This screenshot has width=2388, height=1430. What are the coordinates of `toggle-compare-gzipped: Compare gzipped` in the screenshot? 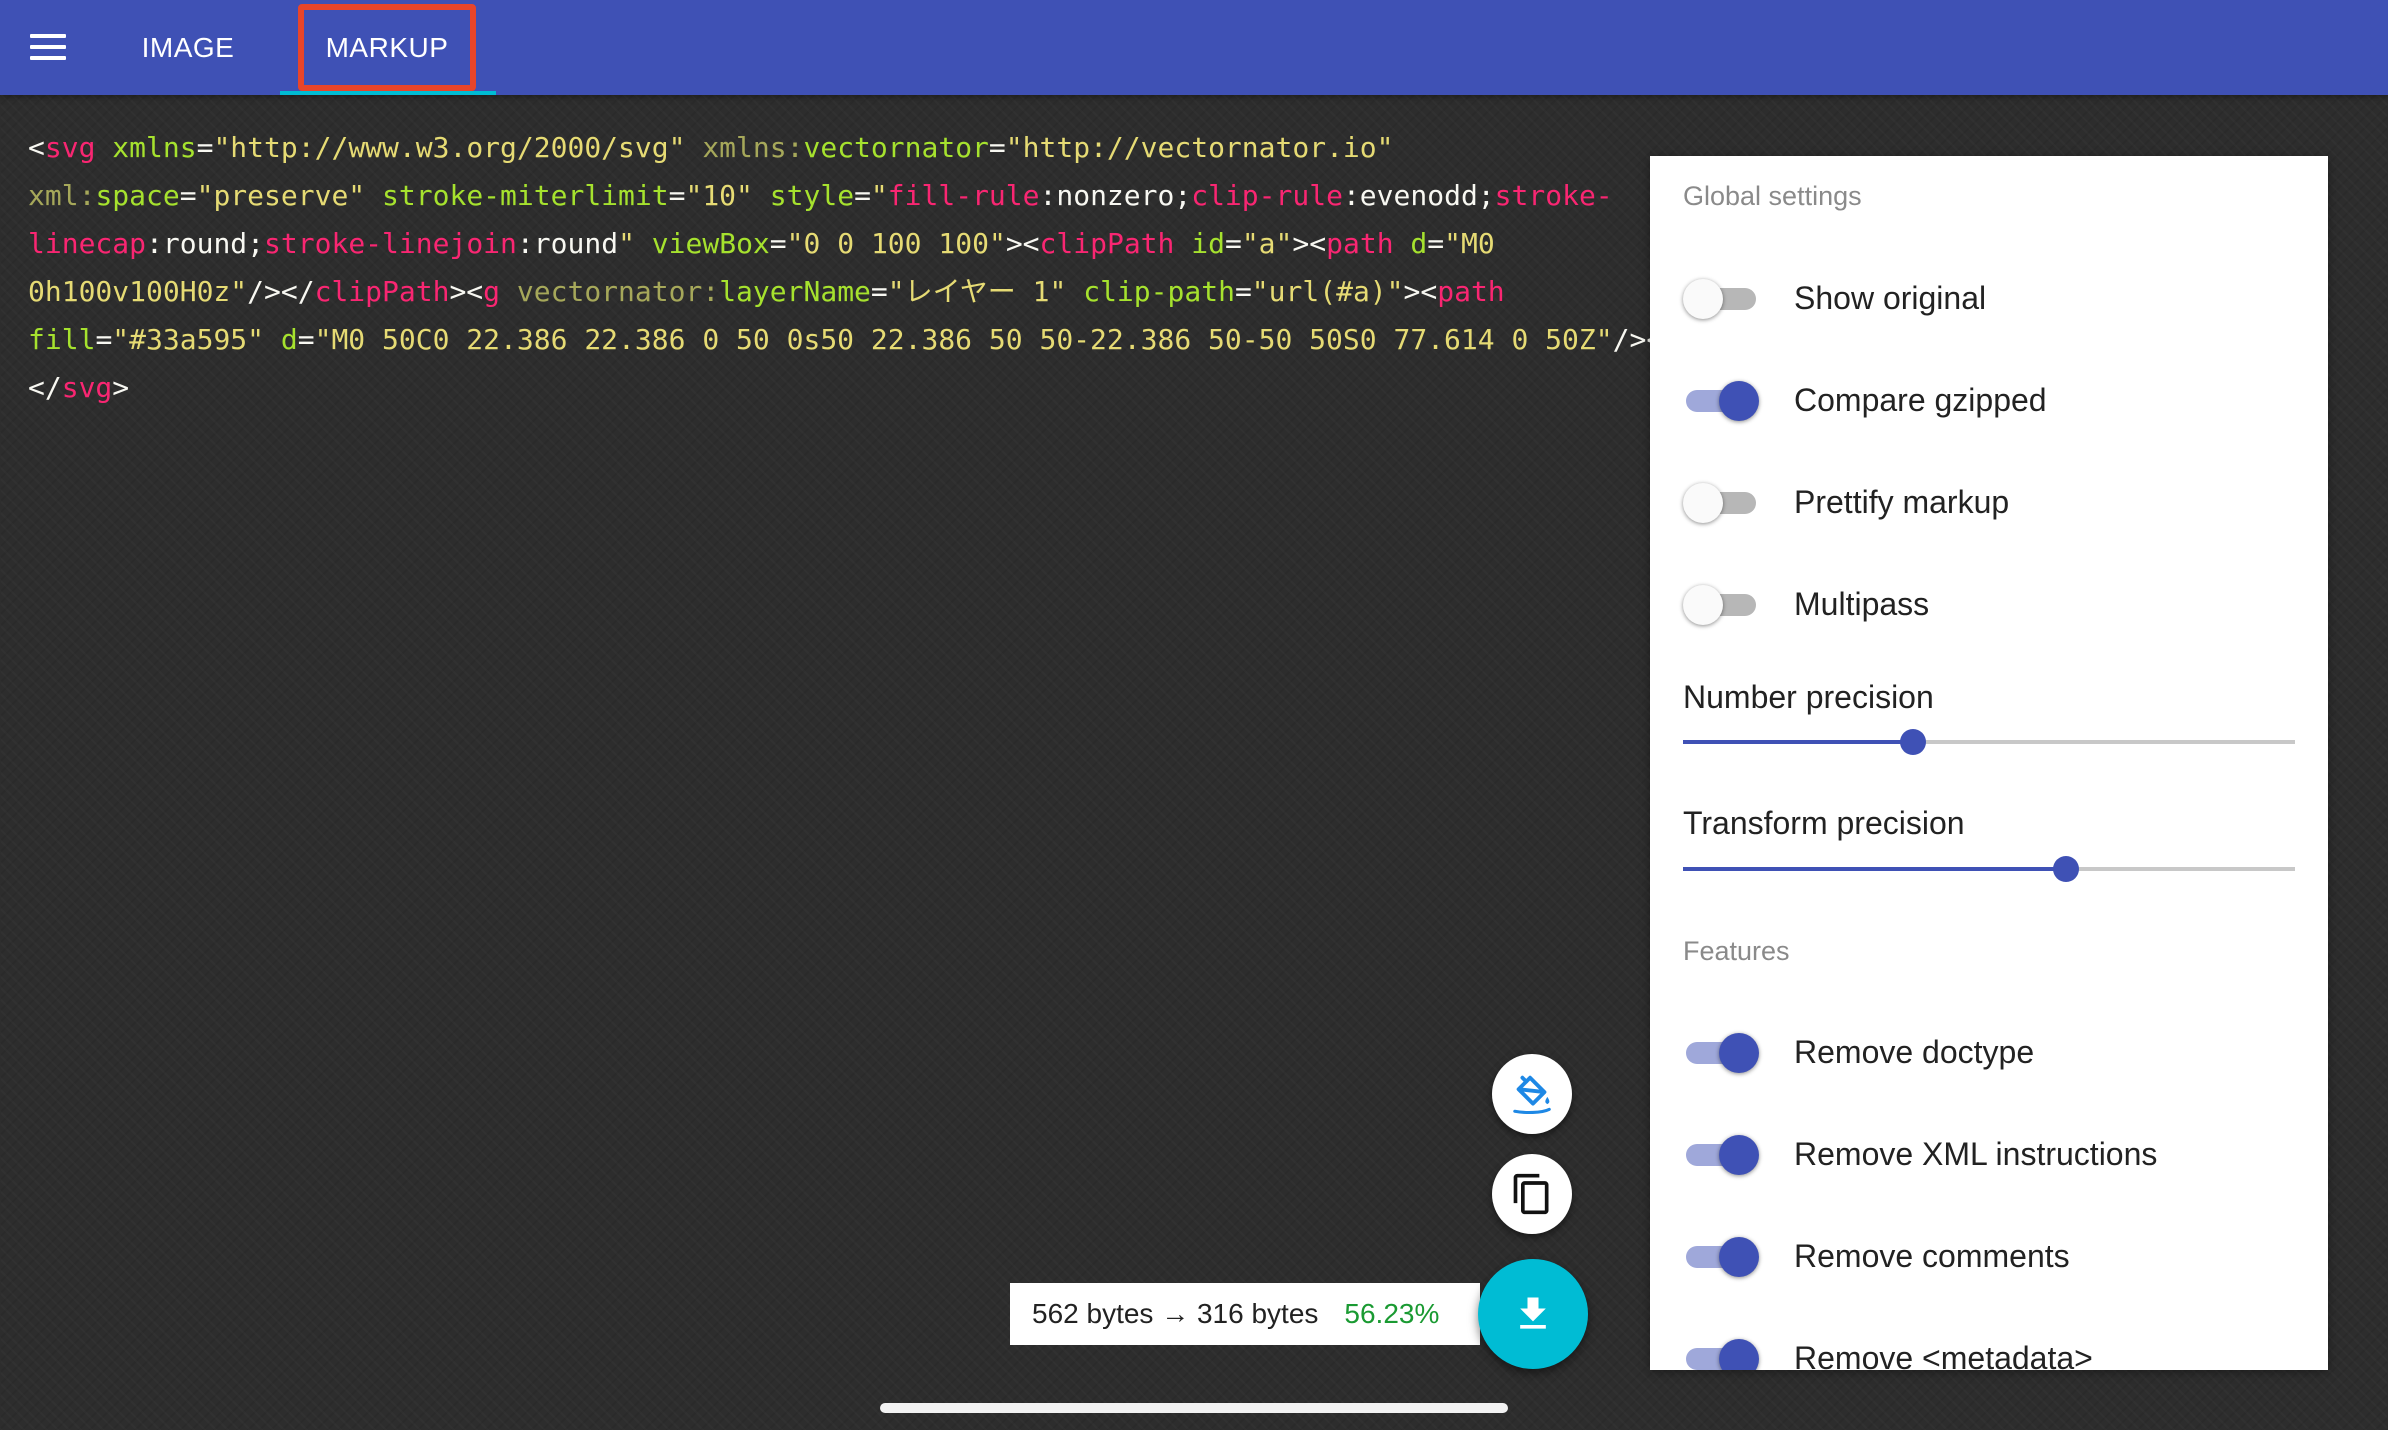 It's located at (1993, 400).